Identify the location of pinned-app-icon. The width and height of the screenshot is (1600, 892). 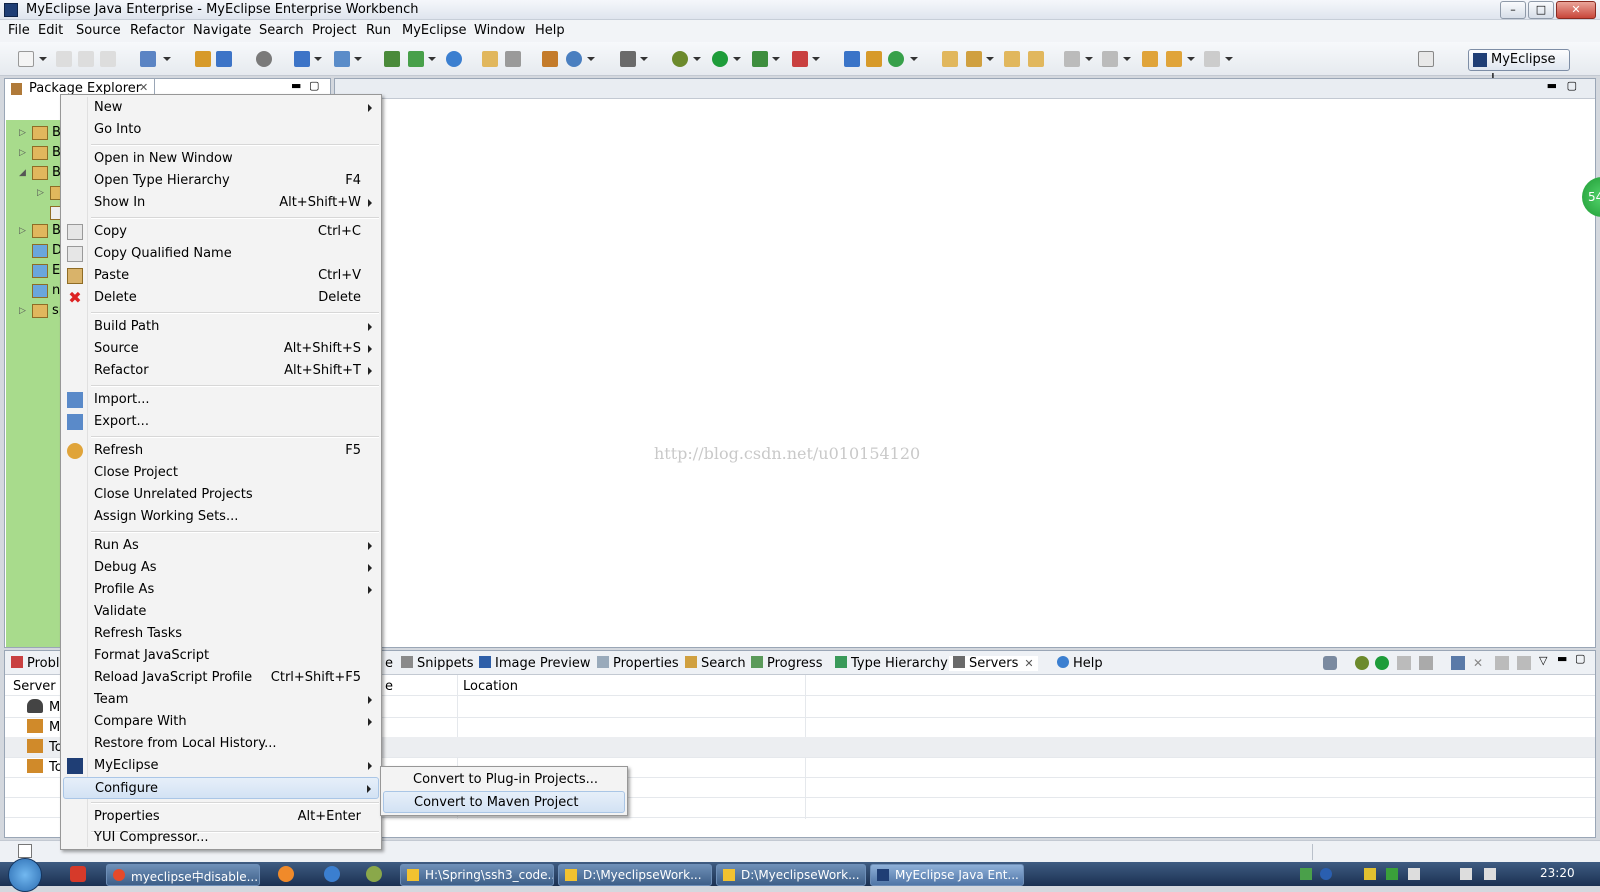
(78, 874).